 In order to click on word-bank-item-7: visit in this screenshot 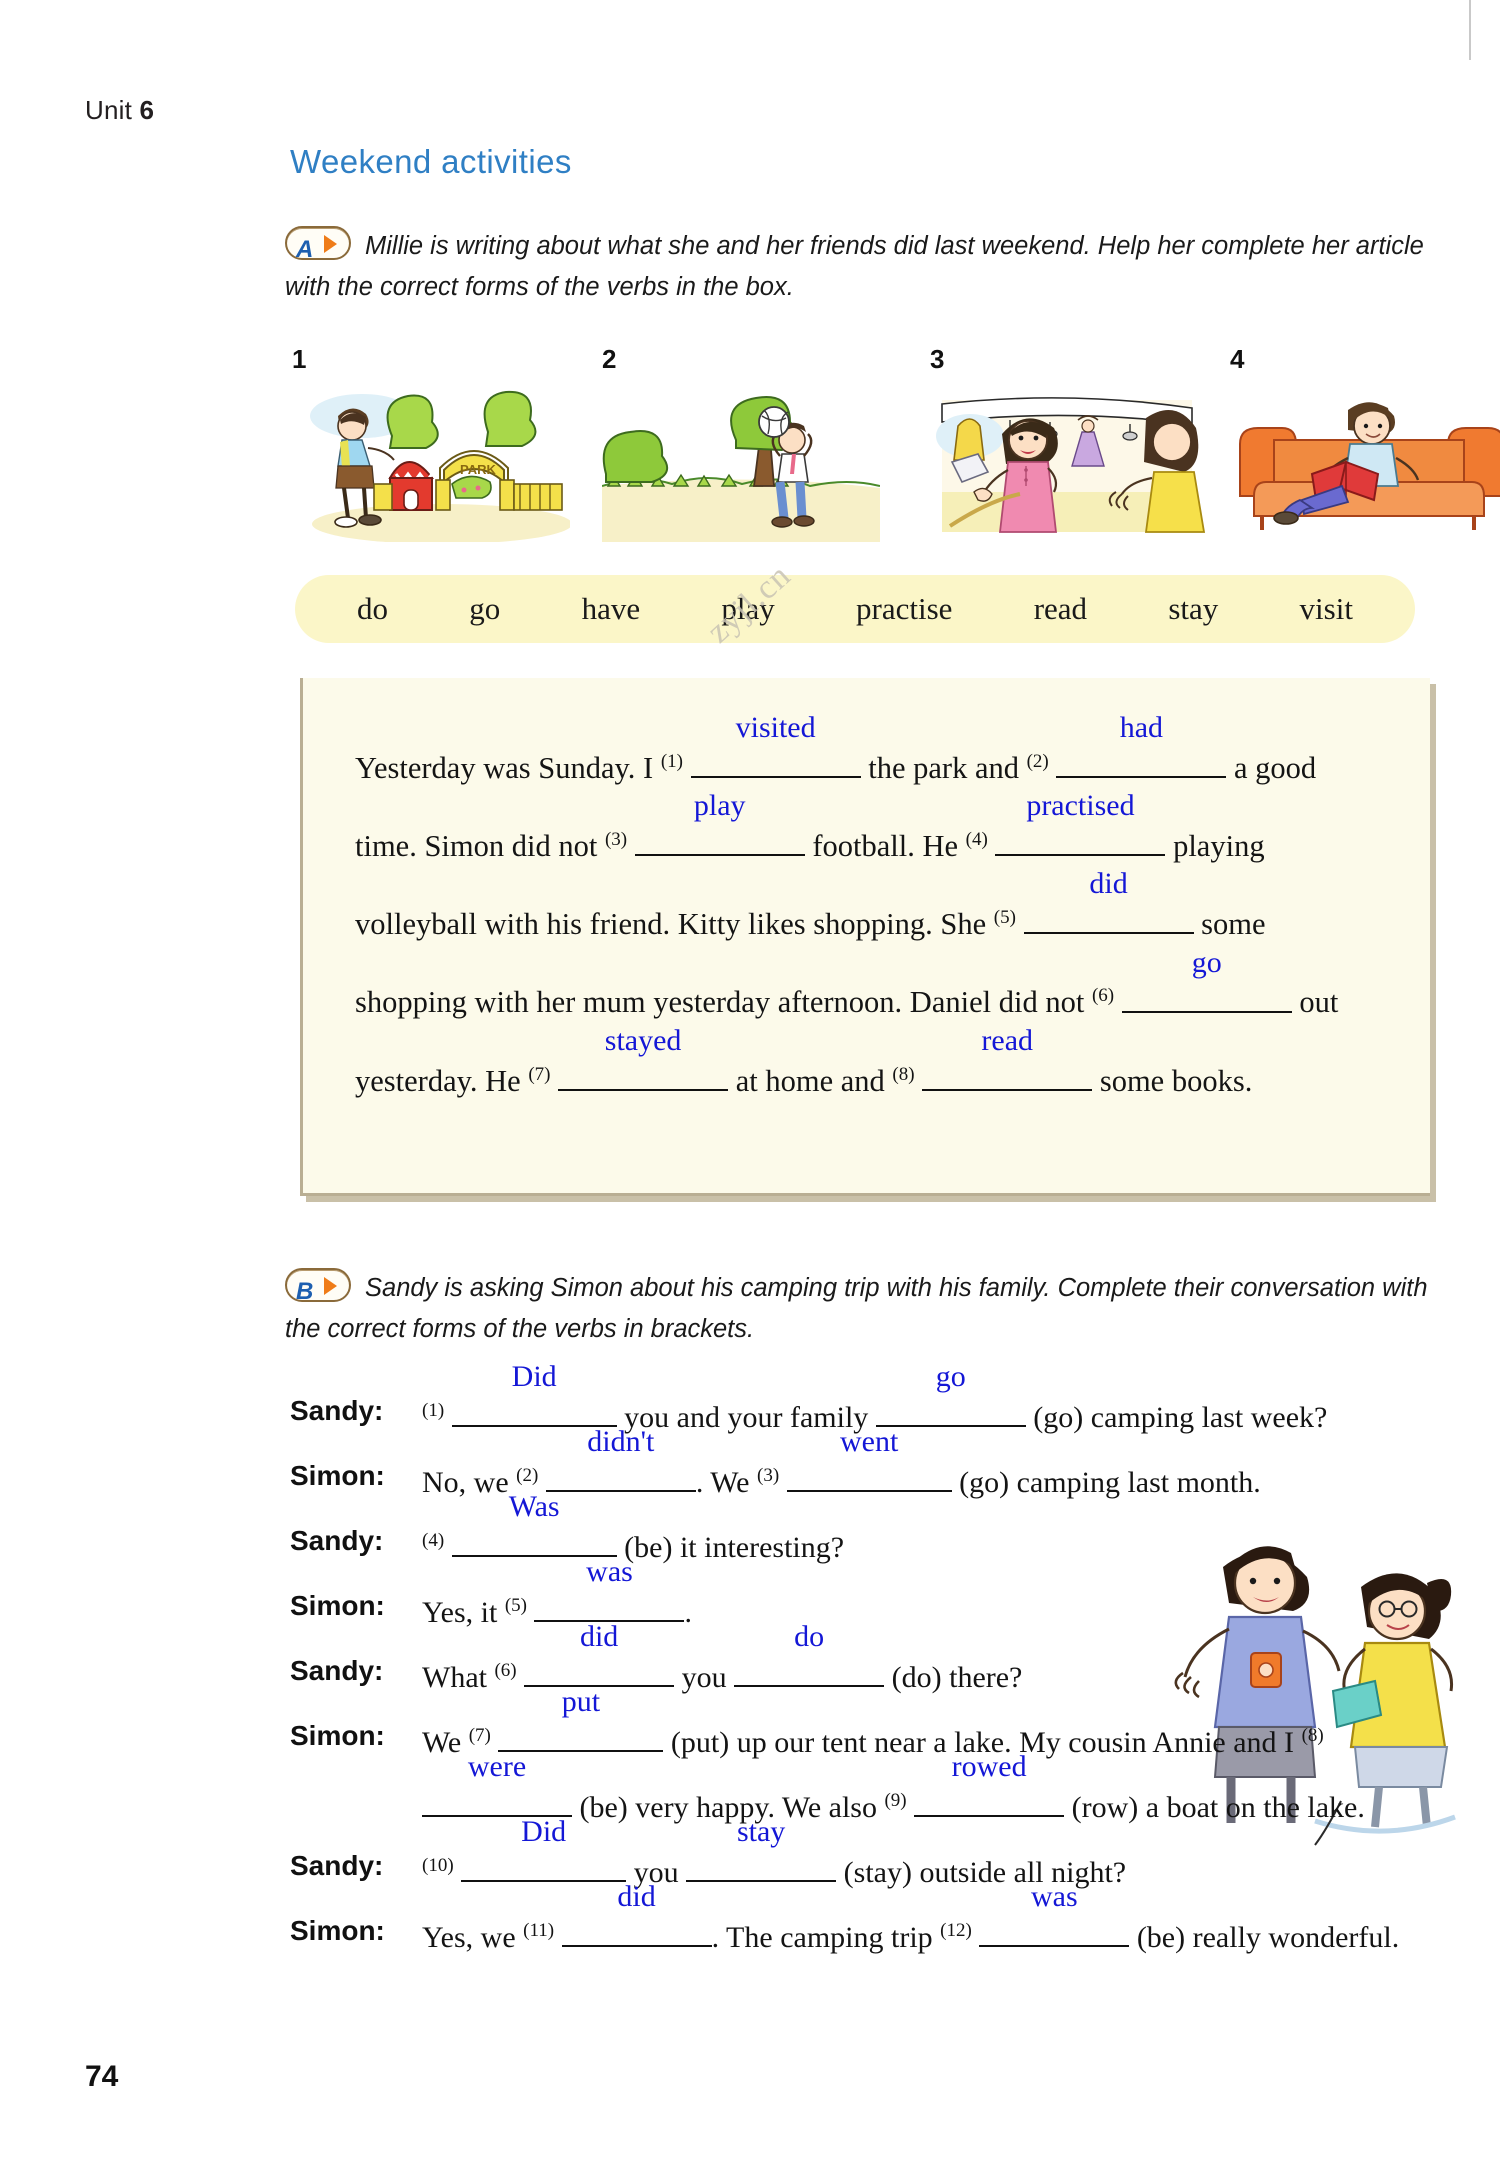, I will do `click(1326, 609)`.